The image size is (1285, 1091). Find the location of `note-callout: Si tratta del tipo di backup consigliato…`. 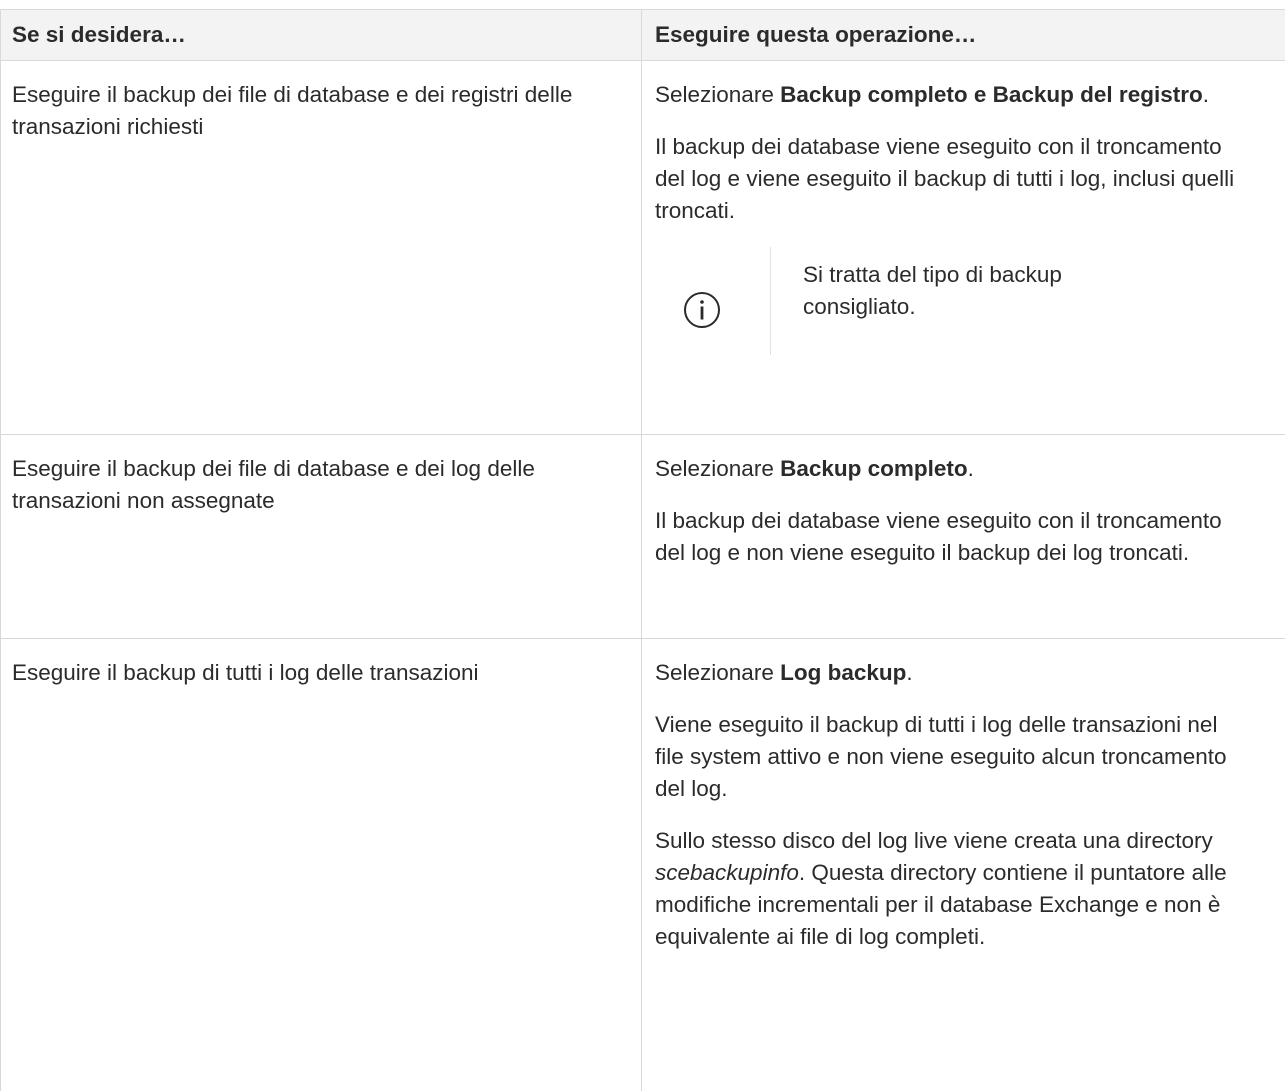

note-callout: Si tratta del tipo di backup consigliato… is located at coordinates (948, 301).